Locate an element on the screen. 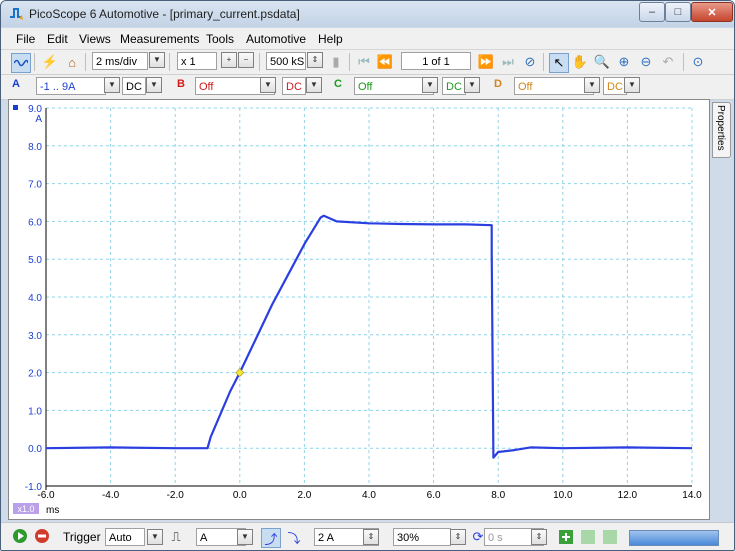 This screenshot has height=551, width=735. x-tick-label: 0.0 is located at coordinates (240, 495).